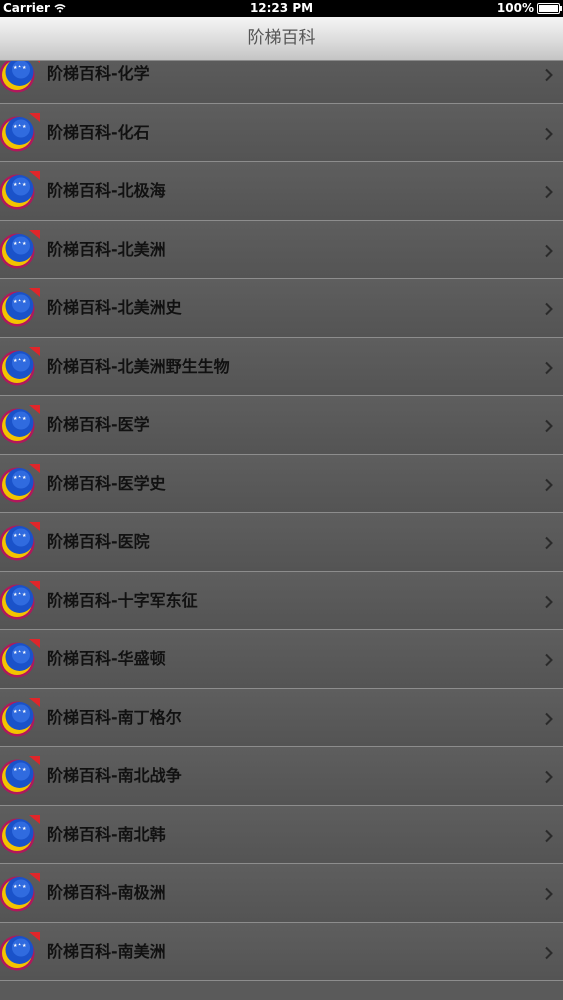 The width and height of the screenshot is (563, 1000). I want to click on list-item-label: 阶梯百科-十字军东征, so click(122, 600).